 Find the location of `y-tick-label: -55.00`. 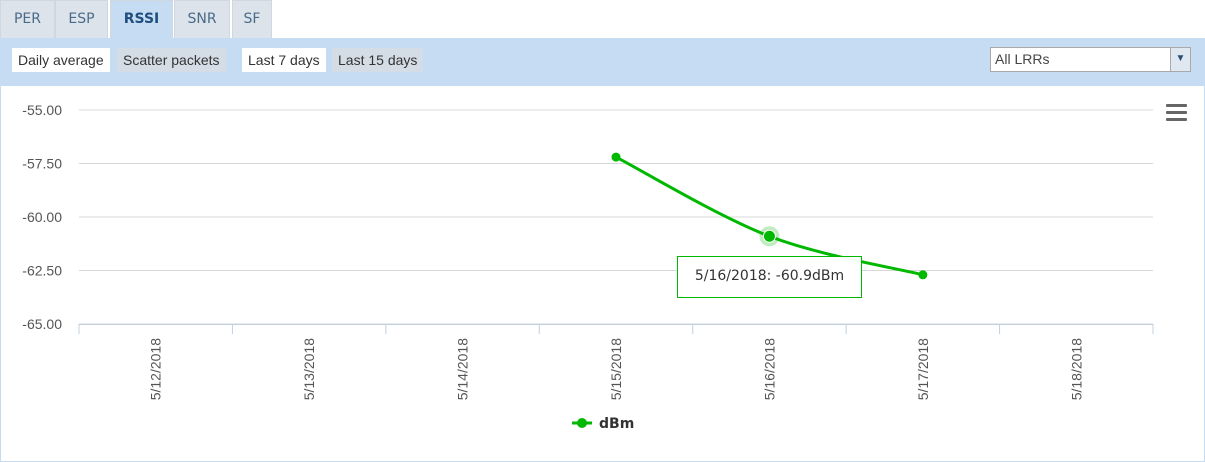

y-tick-label: -55.00 is located at coordinates (42, 110).